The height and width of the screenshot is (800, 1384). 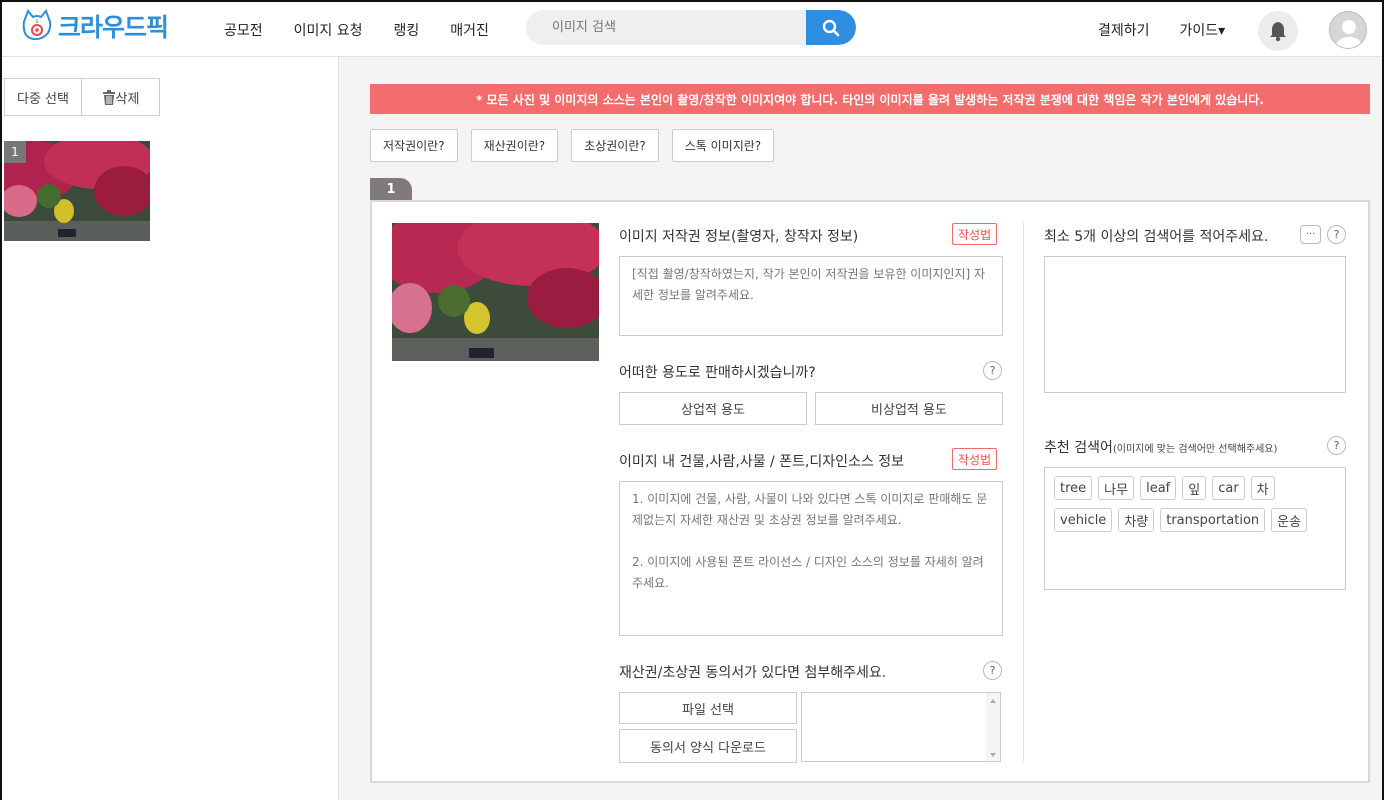 I want to click on multi-select-button: 다중 선택, so click(x=43, y=97).